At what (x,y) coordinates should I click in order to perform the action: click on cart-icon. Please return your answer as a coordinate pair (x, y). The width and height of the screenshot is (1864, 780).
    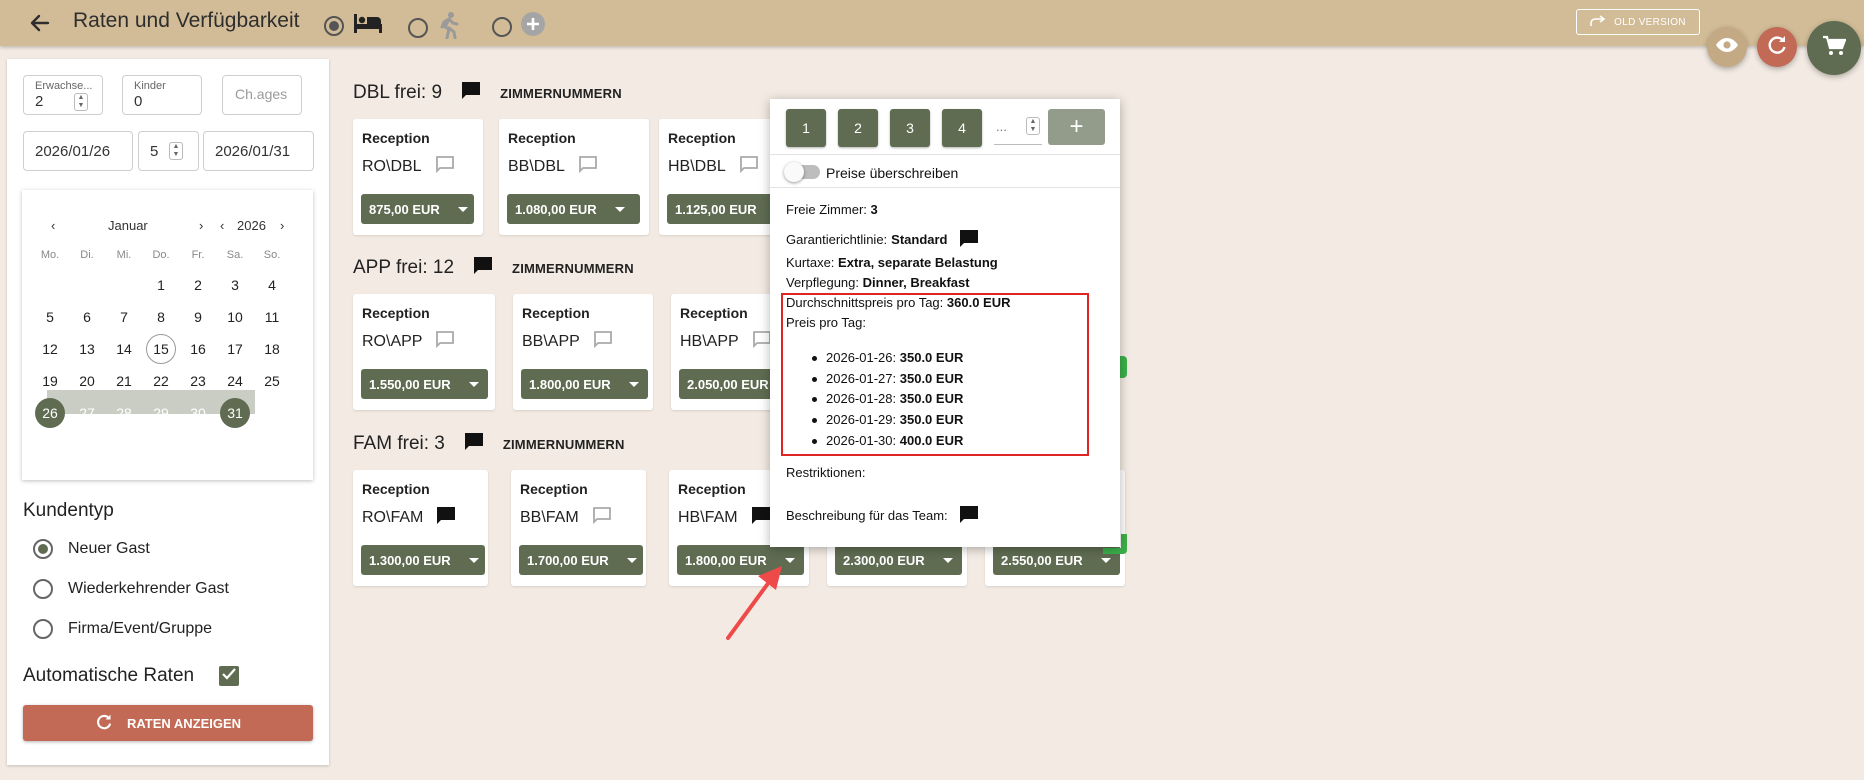
    Looking at the image, I should click on (1834, 48).